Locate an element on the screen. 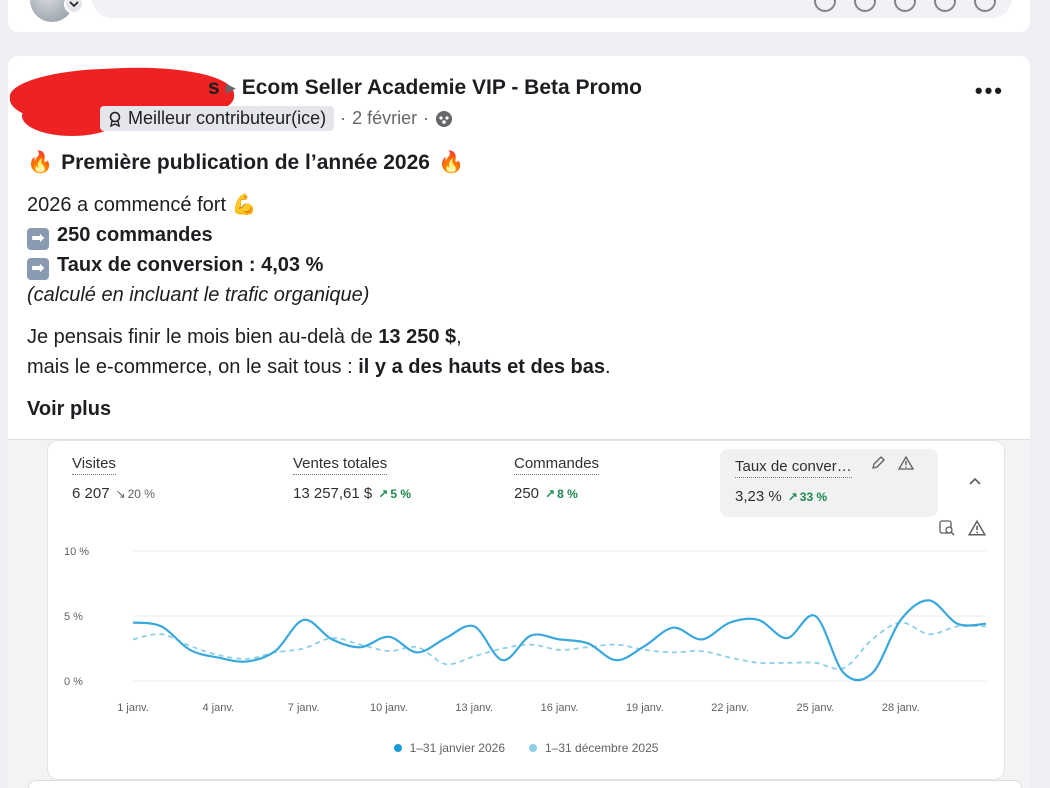 The image size is (1050, 788). chevron-down-icon is located at coordinates (74, 7).